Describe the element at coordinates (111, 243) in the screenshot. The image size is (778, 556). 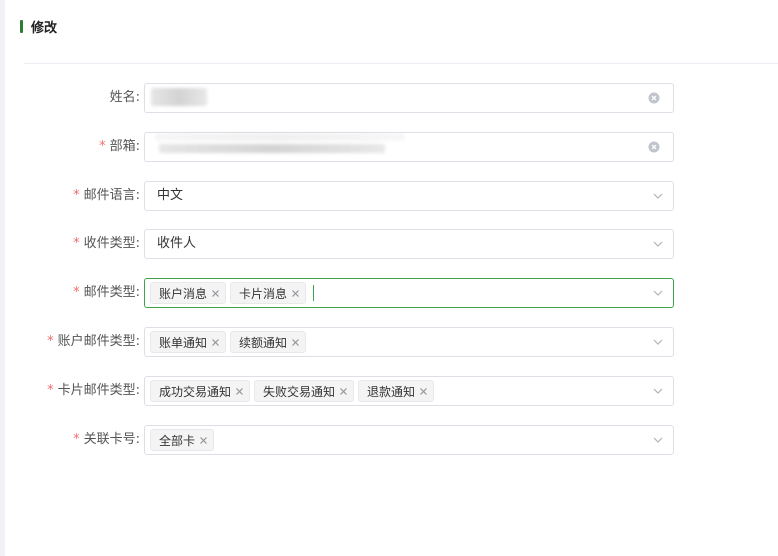
I see `recipient-type-label-text: 收件类型:` at that location.